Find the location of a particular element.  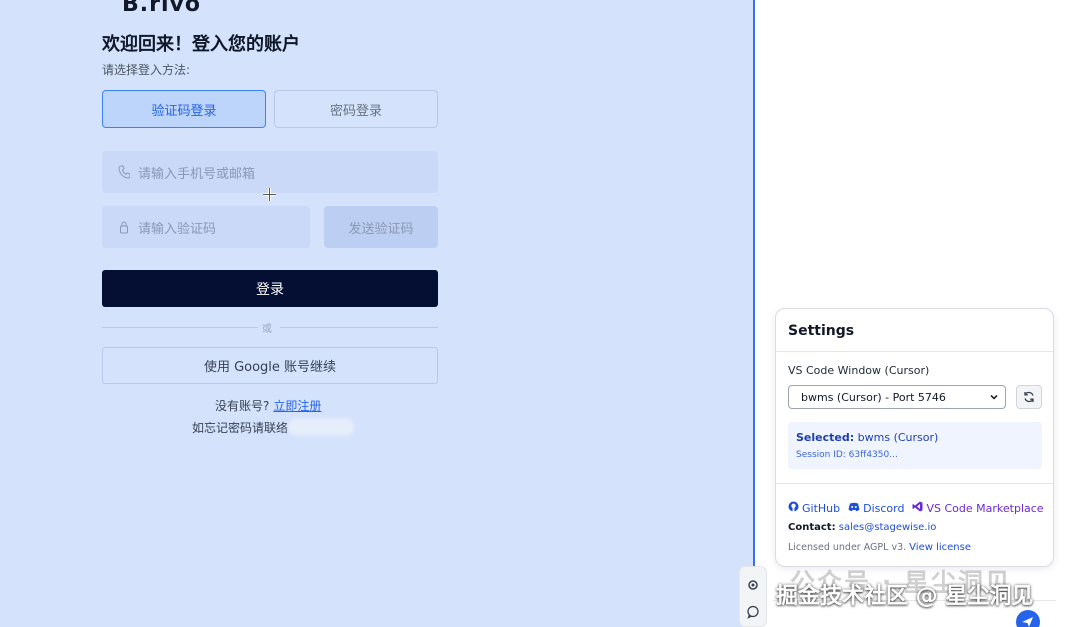

settings-links: GitHub Discord VS Code Marketplace is located at coordinates (916, 508).